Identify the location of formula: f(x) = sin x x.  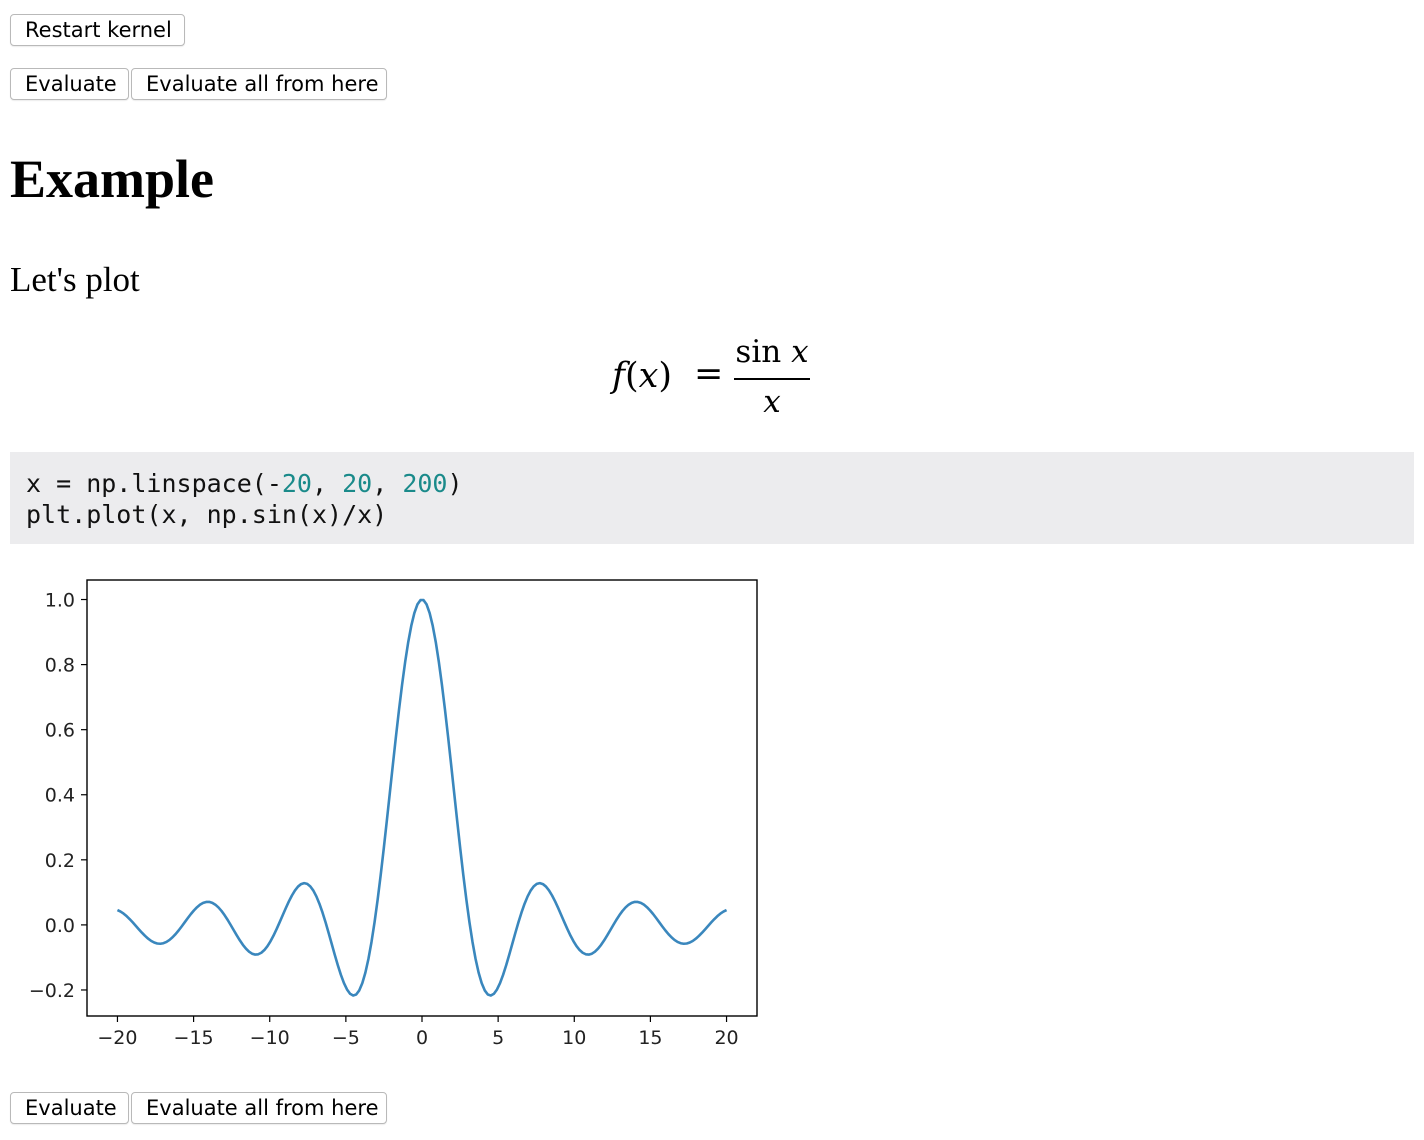
(713, 378).